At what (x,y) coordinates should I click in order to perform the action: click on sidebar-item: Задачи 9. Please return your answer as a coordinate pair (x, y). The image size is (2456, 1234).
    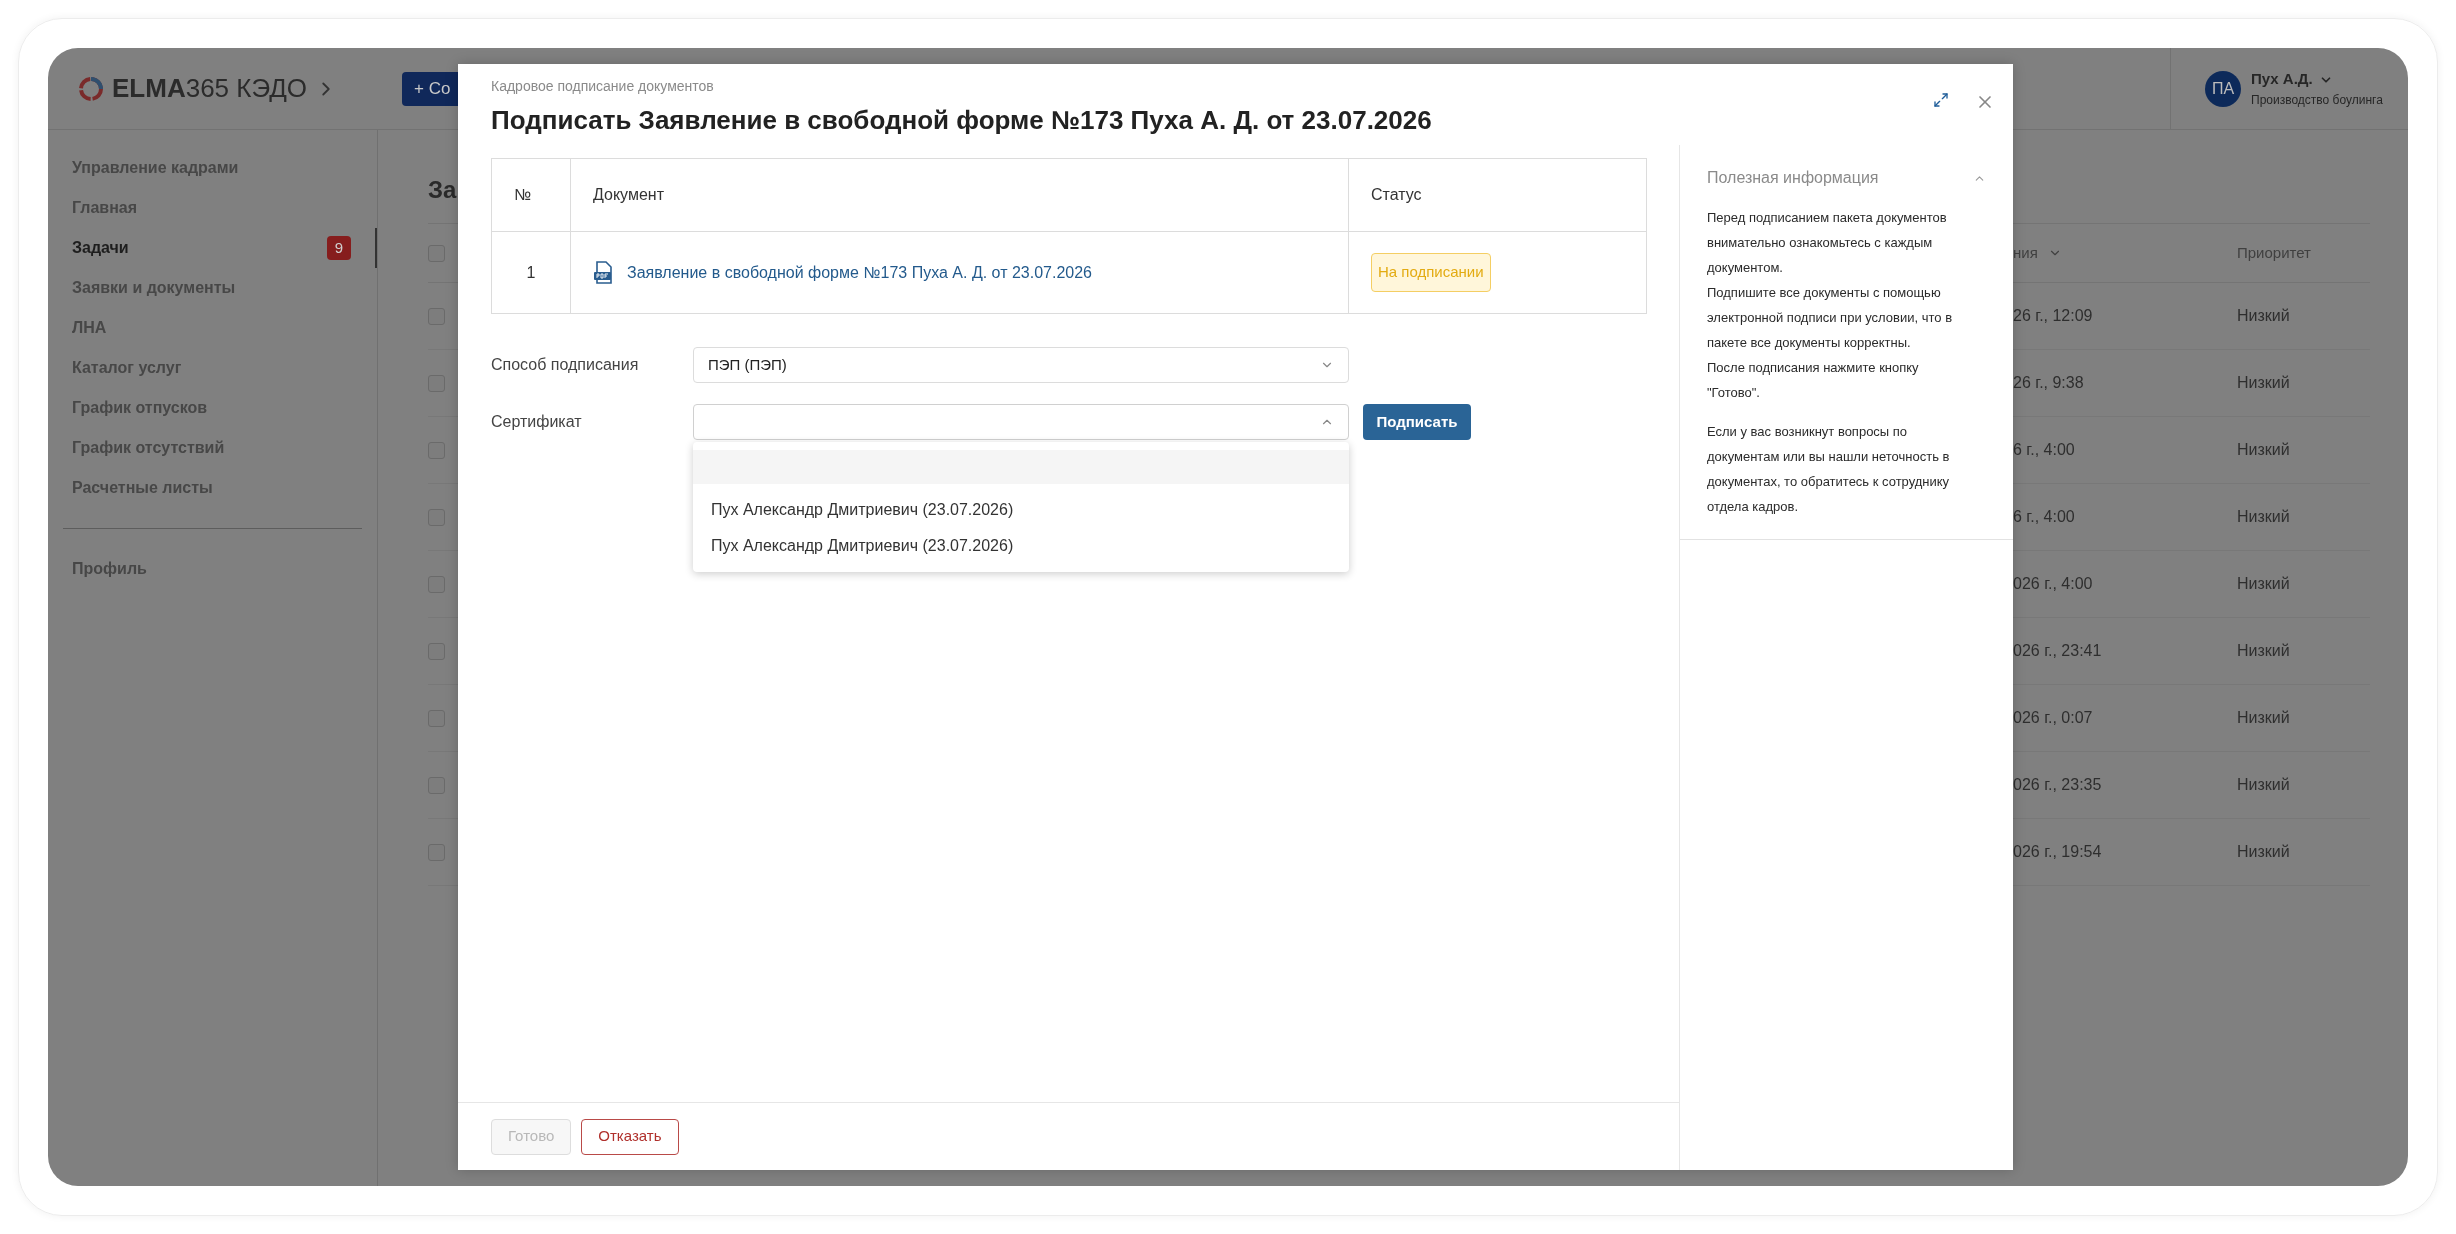
    Looking at the image, I should click on (212, 248).